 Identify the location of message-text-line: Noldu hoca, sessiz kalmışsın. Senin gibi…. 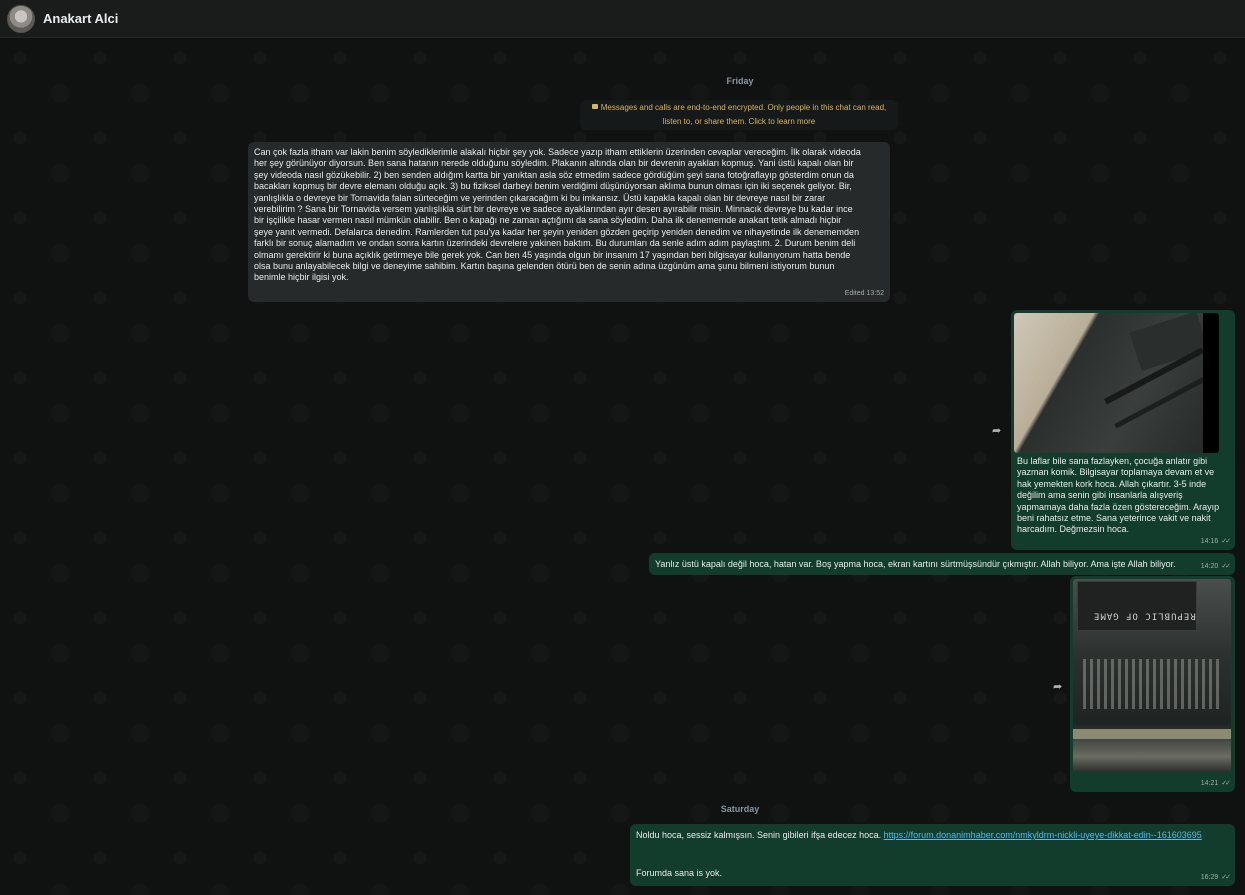
(932, 835).